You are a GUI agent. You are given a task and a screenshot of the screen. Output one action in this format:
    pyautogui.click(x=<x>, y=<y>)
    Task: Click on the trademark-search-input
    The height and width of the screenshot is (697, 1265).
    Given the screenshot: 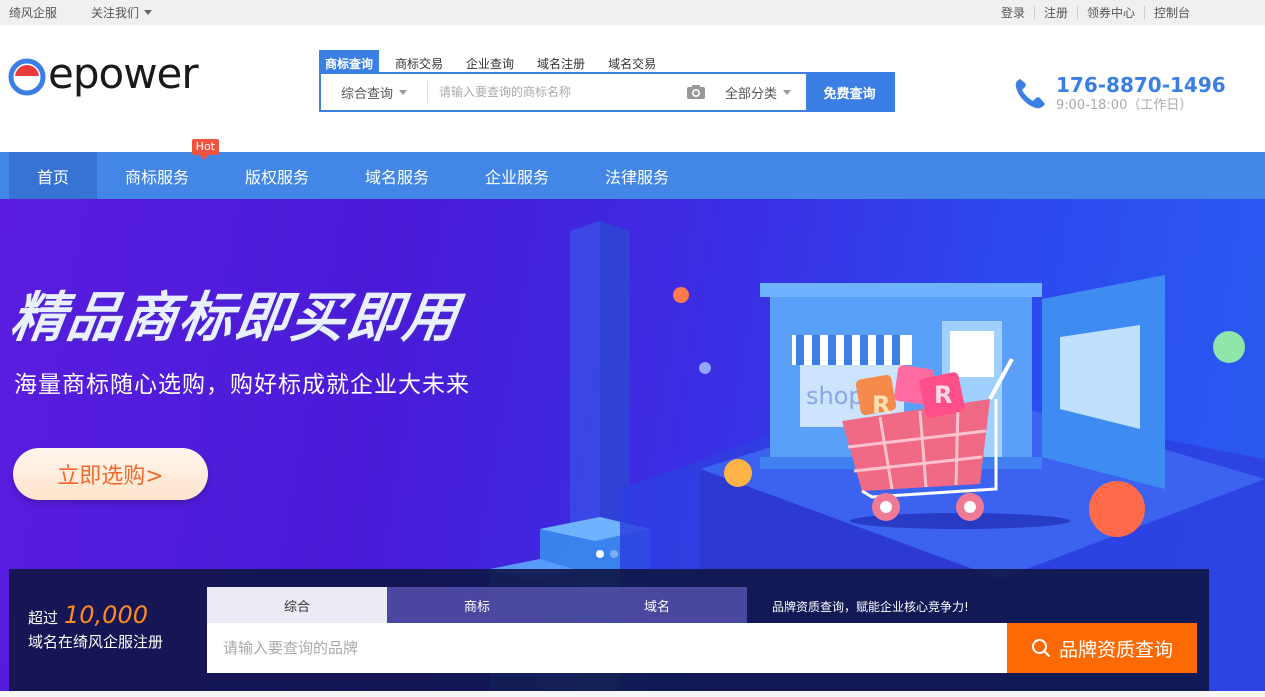 What is the action you would take?
    pyautogui.click(x=555, y=92)
    